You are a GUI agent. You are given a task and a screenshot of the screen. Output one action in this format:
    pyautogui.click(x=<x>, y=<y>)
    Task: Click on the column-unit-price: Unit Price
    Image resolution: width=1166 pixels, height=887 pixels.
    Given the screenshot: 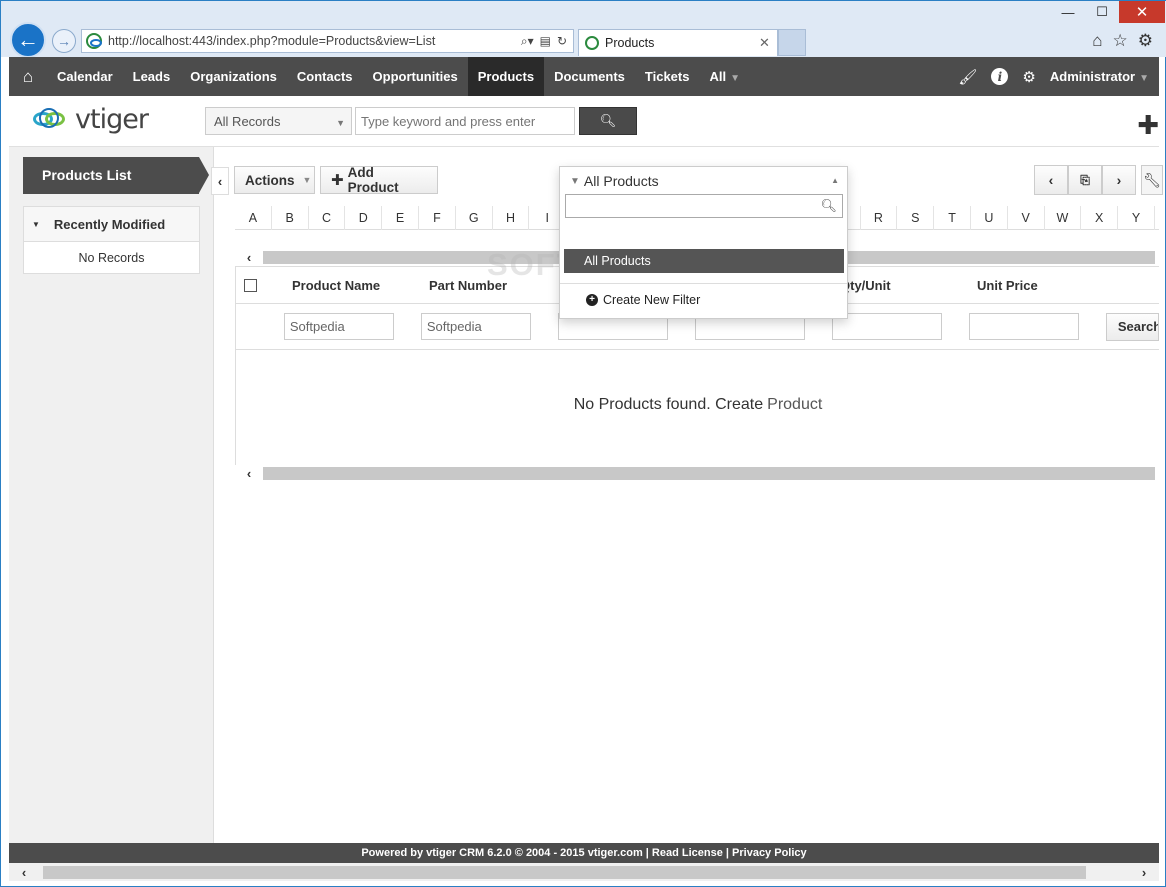 What is the action you would take?
    pyautogui.click(x=1045, y=285)
    